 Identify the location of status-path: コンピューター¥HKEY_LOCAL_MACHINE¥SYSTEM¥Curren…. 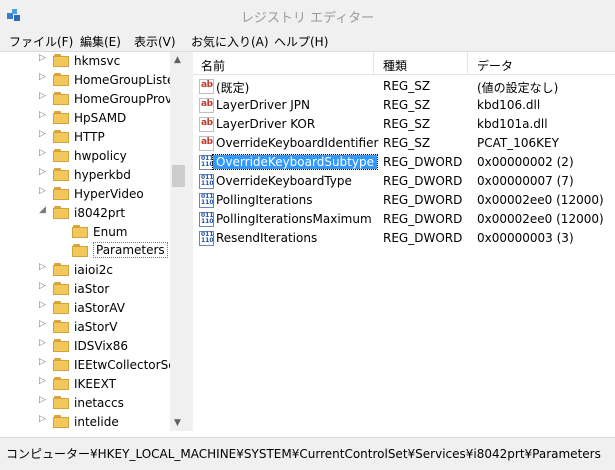
(303, 454).